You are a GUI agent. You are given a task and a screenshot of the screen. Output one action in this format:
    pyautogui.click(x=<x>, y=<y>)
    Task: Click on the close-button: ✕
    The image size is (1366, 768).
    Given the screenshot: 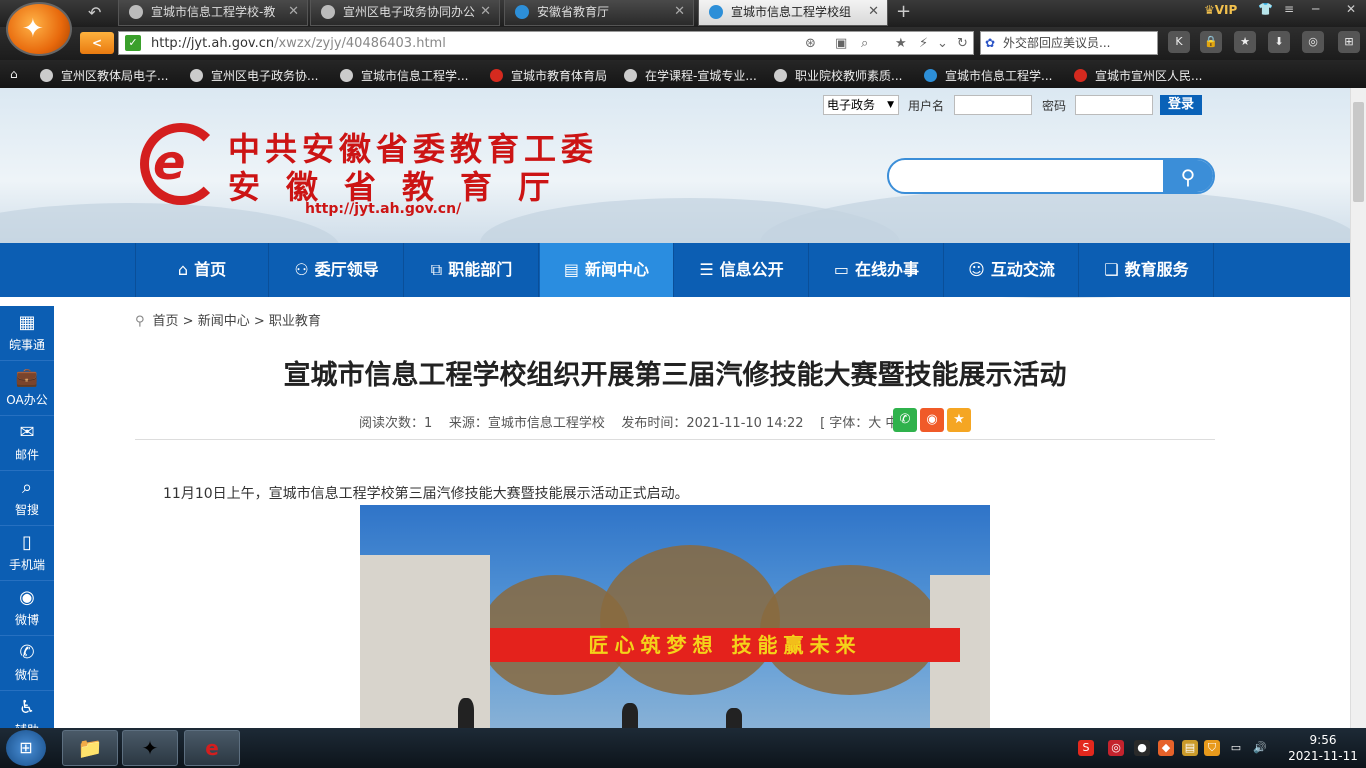 What is the action you would take?
    pyautogui.click(x=1351, y=9)
    